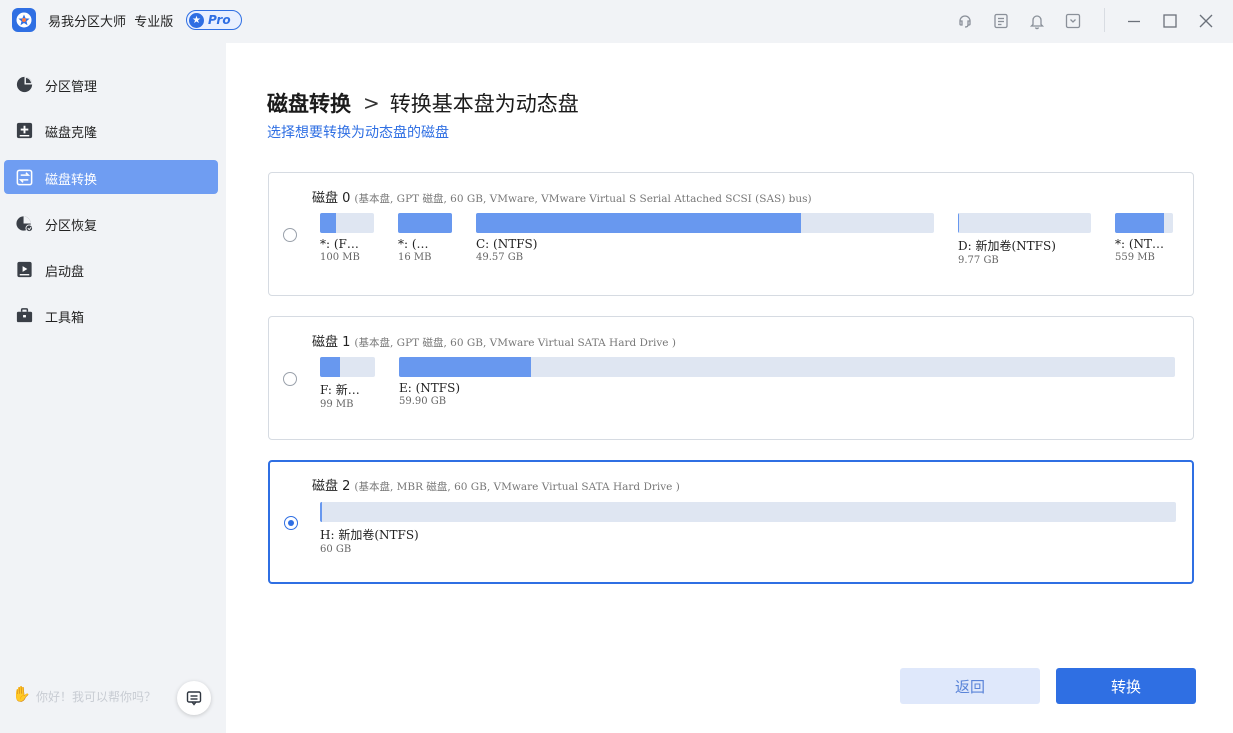 This screenshot has height=733, width=1233. I want to click on disk-name: 磁盘 0, so click(331, 198).